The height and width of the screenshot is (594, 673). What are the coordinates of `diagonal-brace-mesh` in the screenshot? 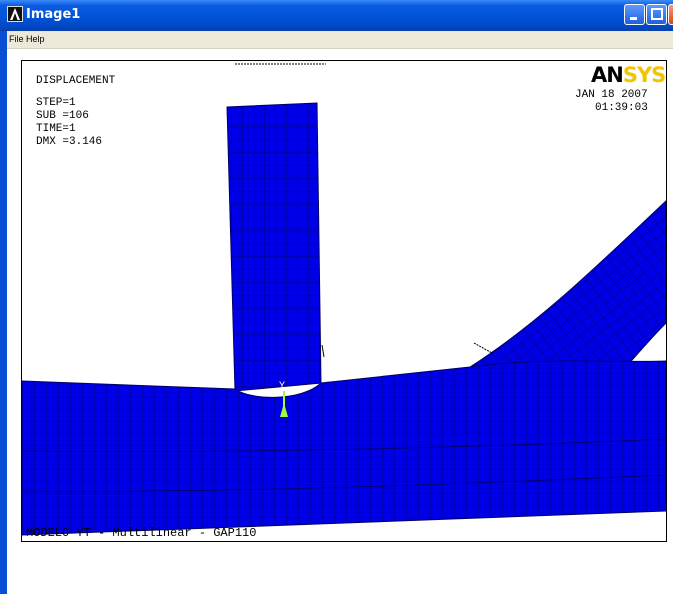 It's located at (567, 284).